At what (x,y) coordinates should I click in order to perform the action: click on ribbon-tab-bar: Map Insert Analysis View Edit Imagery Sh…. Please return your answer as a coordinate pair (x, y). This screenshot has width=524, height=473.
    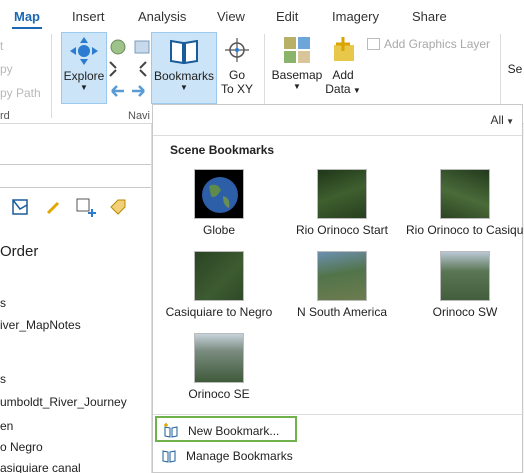
    Looking at the image, I should click on (262, 15).